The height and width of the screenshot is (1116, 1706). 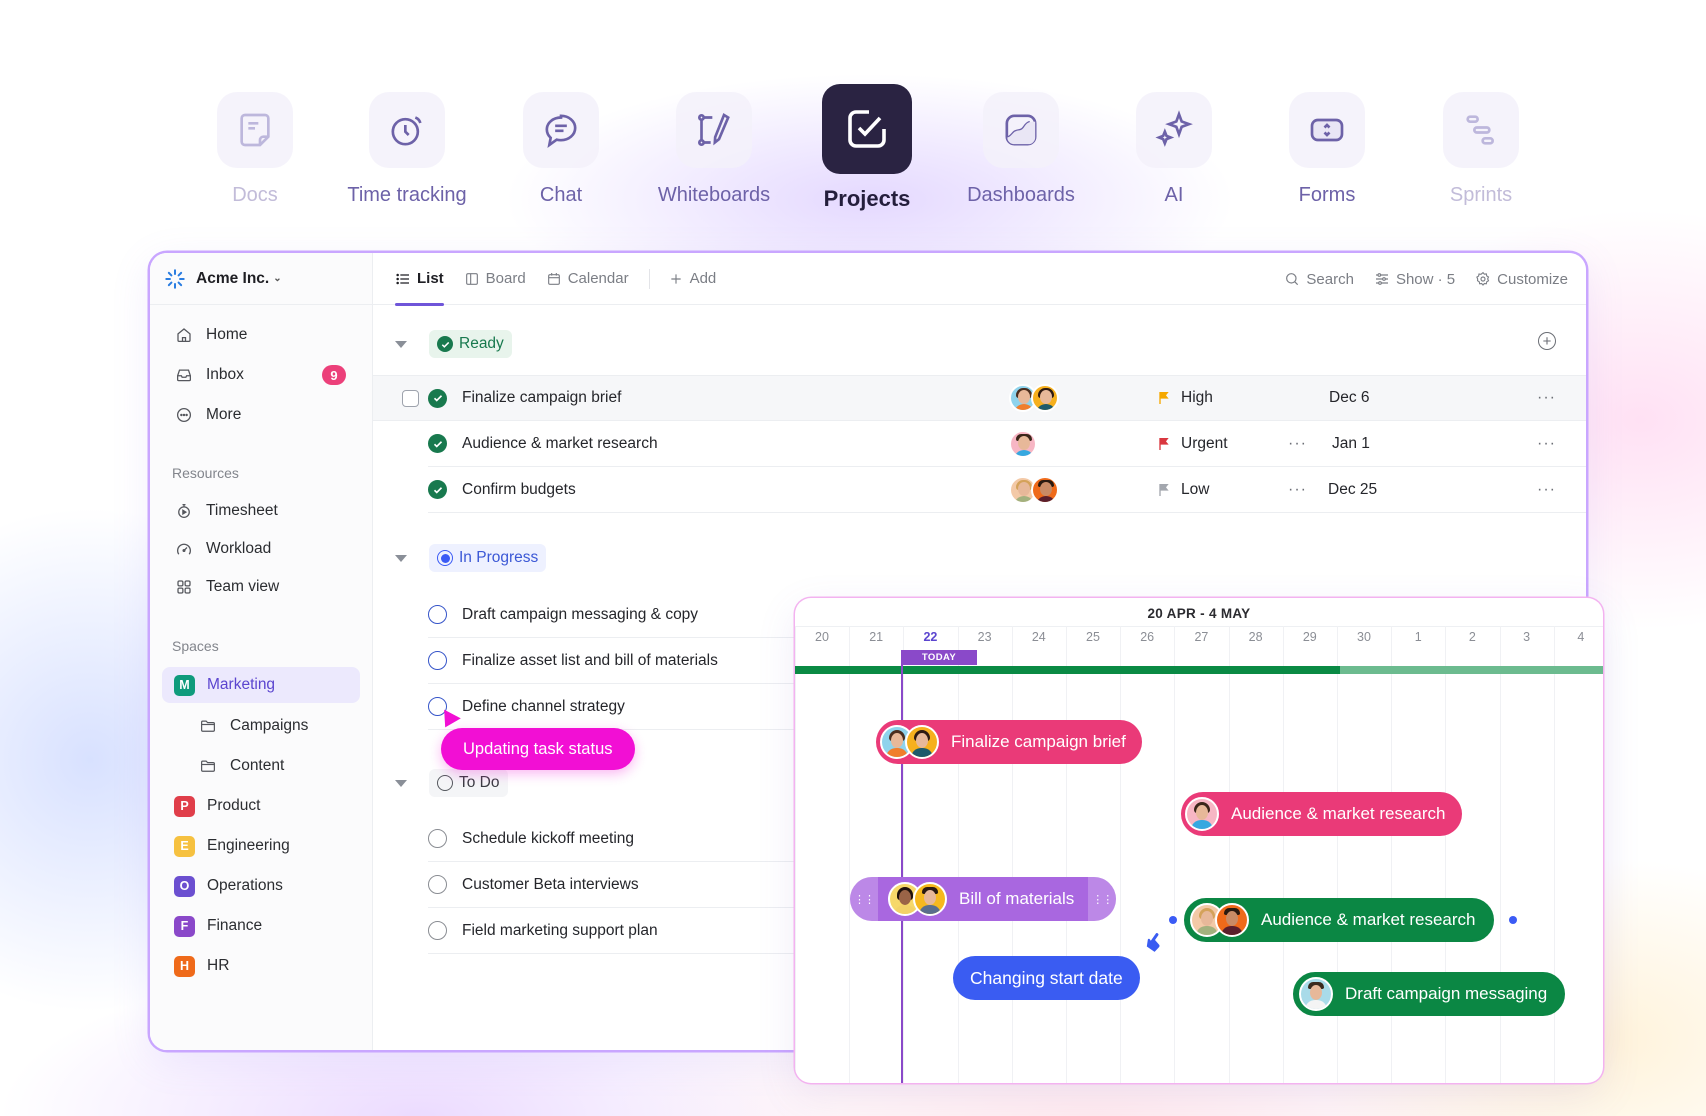 I want to click on drag-handle-right-icon: ⋮⋮, so click(x=1102, y=899).